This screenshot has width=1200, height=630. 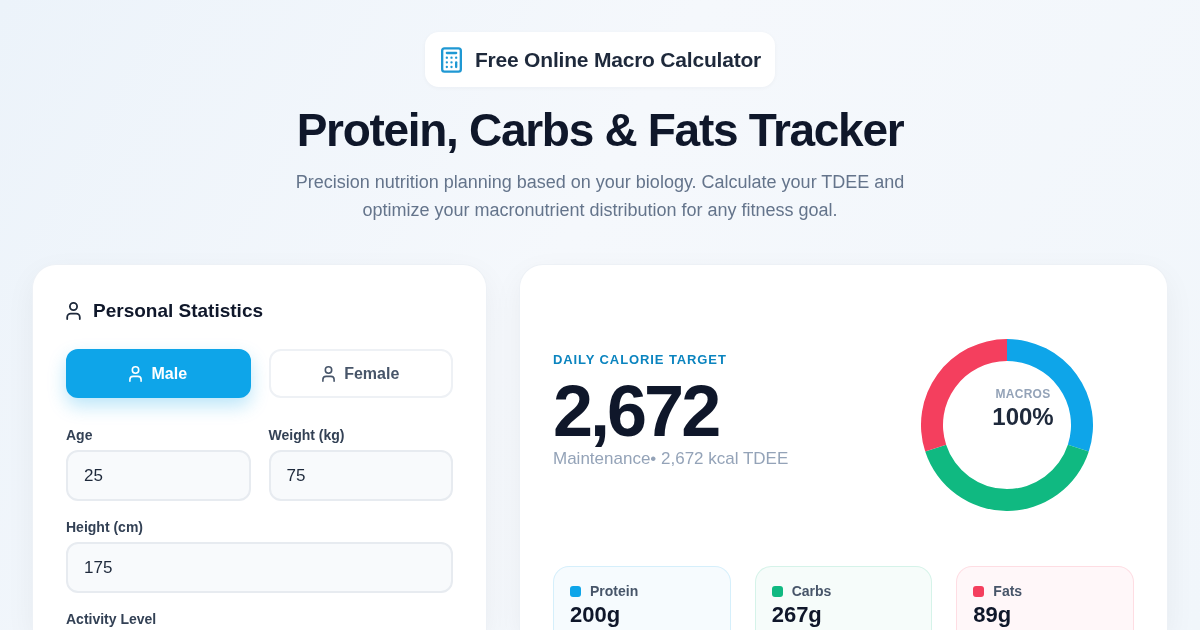 I want to click on gender-toggle-button: Female, so click(x=360, y=373).